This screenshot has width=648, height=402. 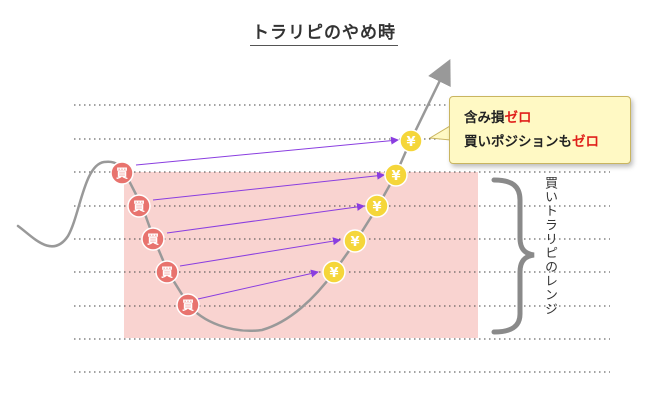 I want to click on callout-line-2: 買いポジションもゼロ, so click(x=531, y=142).